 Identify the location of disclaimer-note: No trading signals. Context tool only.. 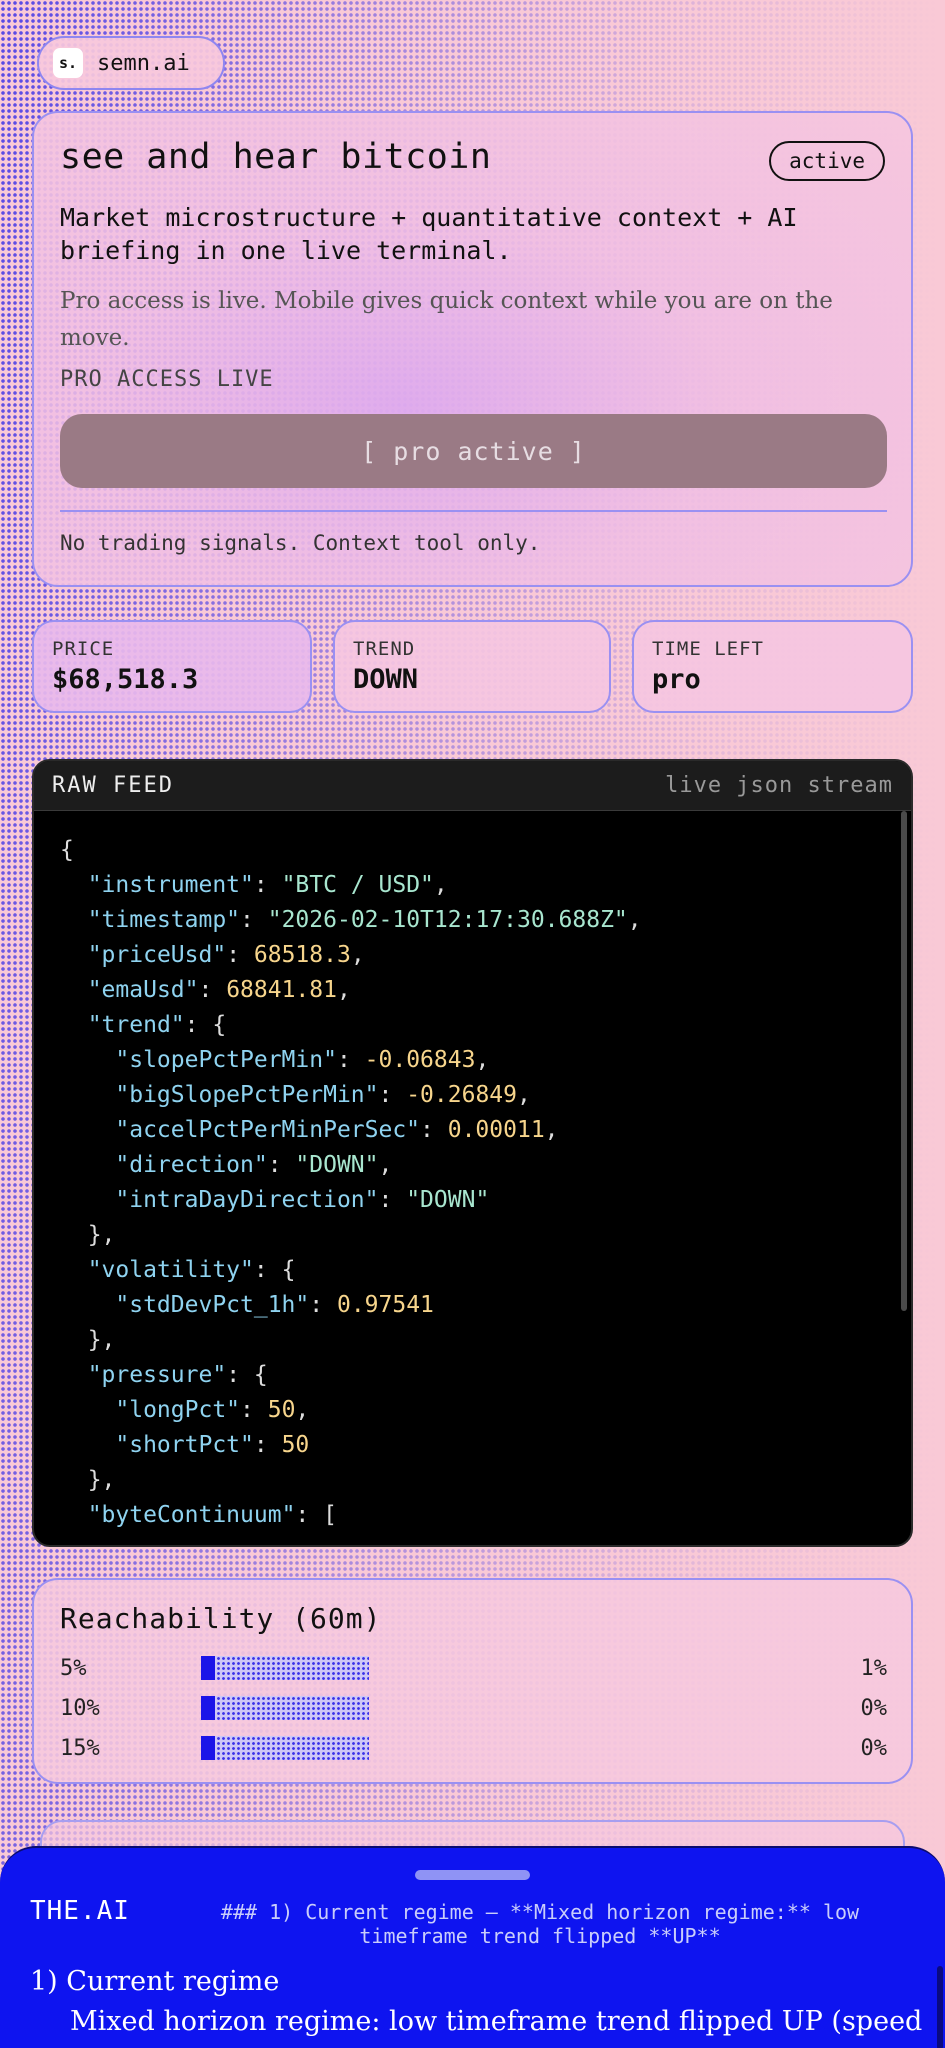
(300, 543).